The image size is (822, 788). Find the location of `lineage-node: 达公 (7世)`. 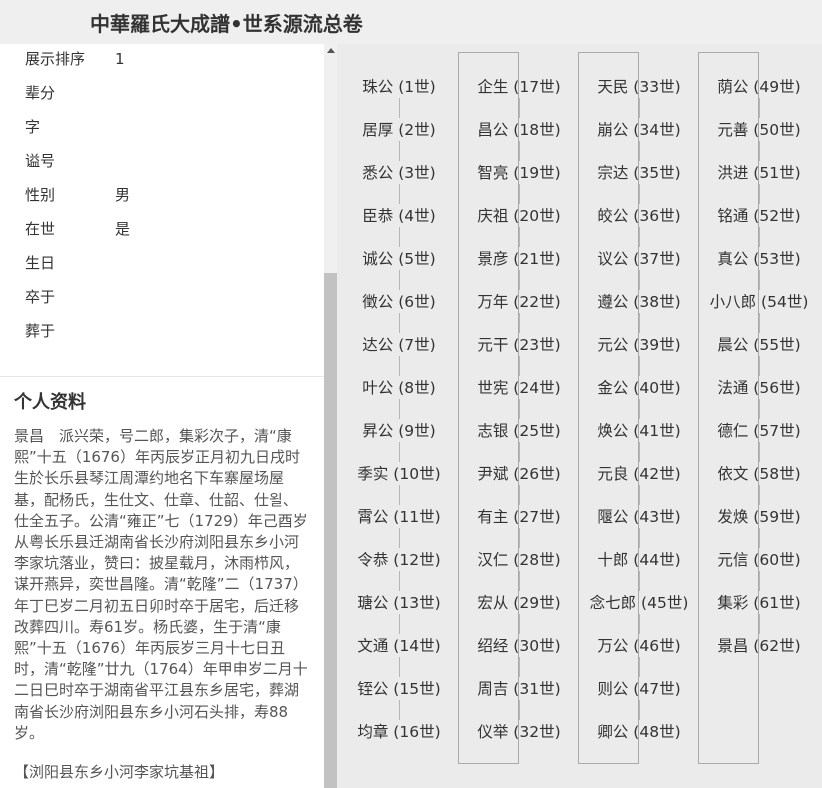

lineage-node: 达公 (7世) is located at coordinates (399, 355).